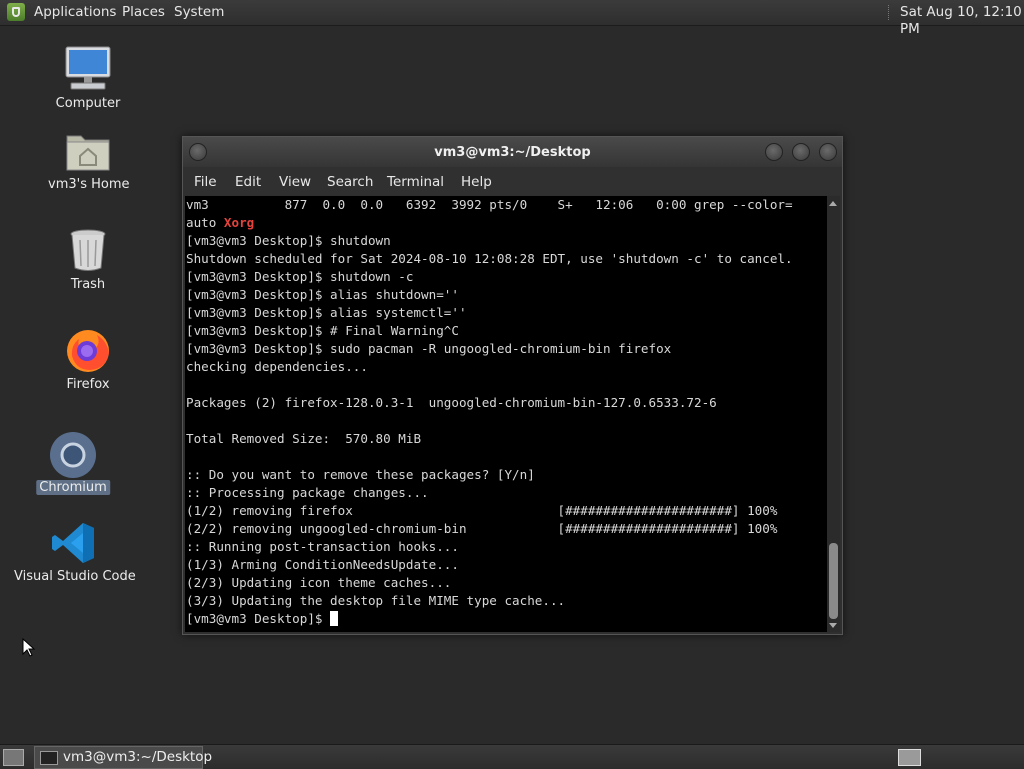 This screenshot has height=769, width=1024. Describe the element at coordinates (199, 12) in the screenshot. I see `system-menu: System` at that location.